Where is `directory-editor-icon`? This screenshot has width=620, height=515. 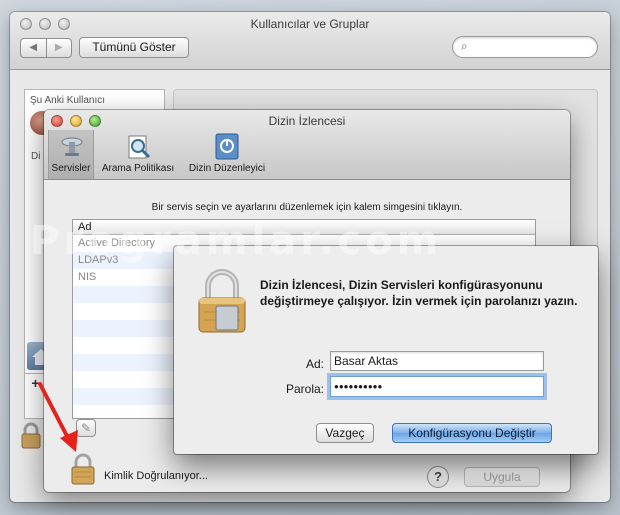
directory-editor-icon is located at coordinates (227, 146).